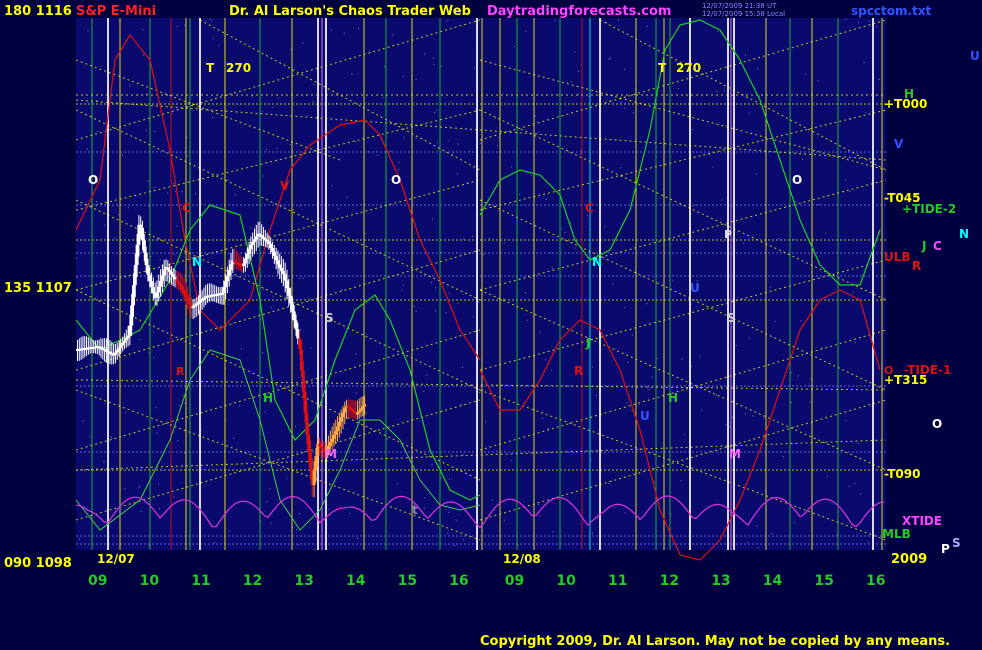 Image resolution: width=982 pixels, height=650 pixels. Describe the element at coordinates (285, 186) in the screenshot. I see `chart-label: V` at that location.